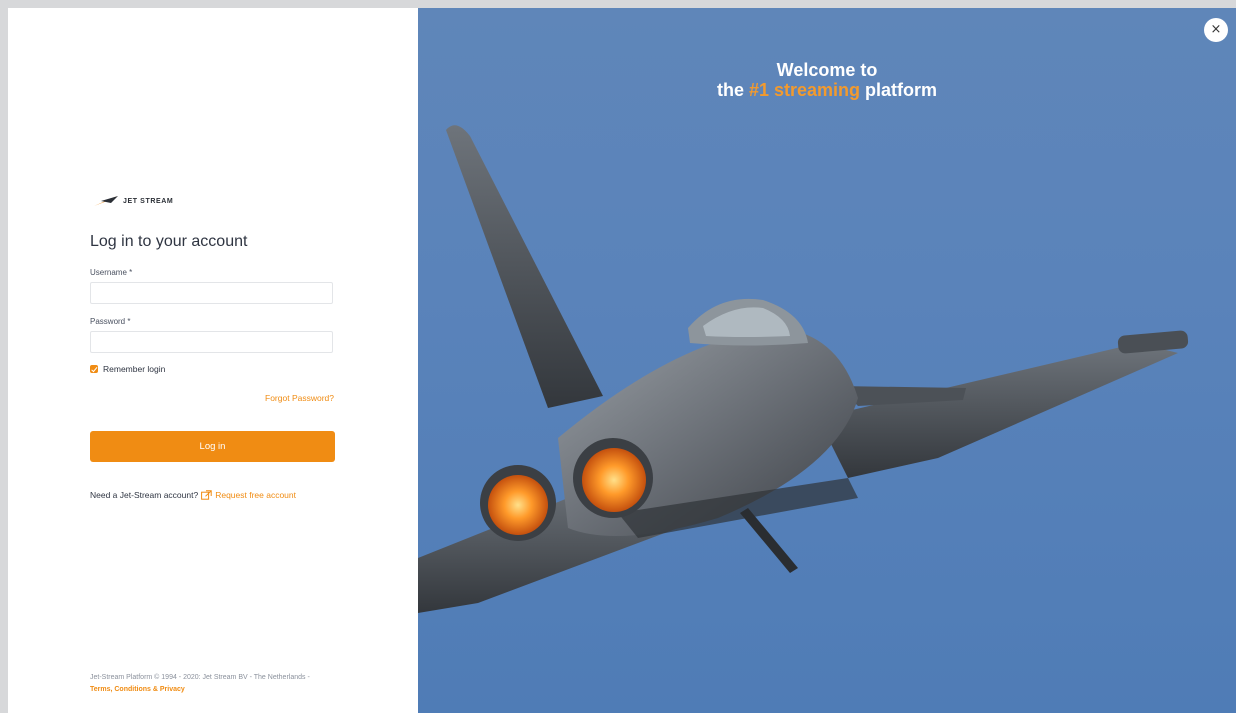 This screenshot has height=713, width=1236. I want to click on request-account-link: Request free account, so click(248, 495).